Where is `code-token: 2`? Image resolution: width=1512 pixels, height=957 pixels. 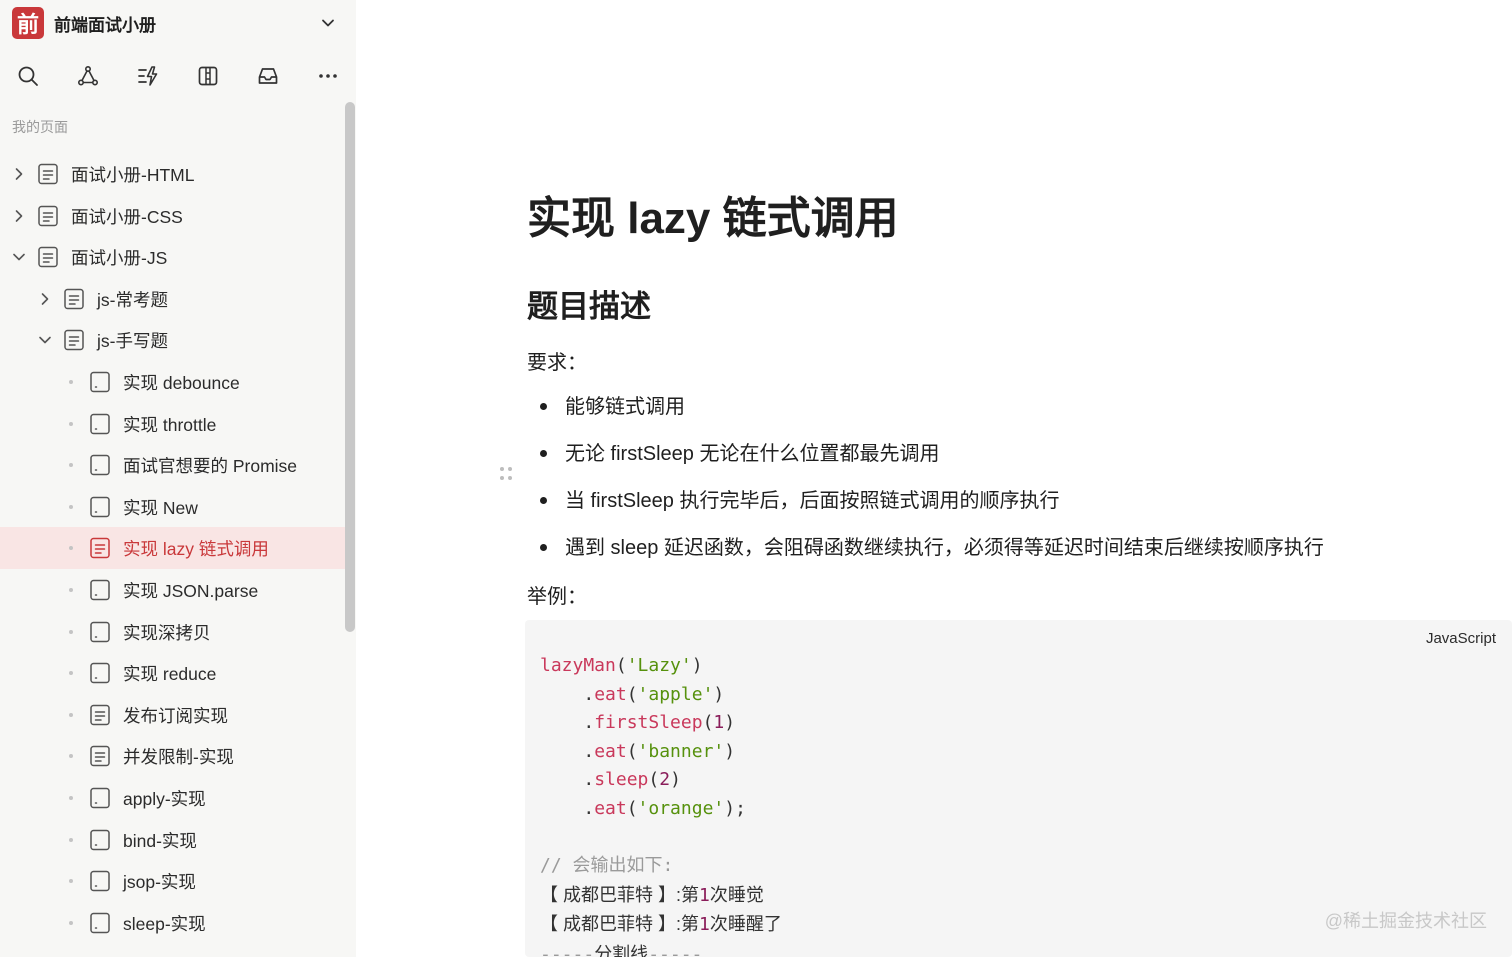 code-token: 2 is located at coordinates (665, 780).